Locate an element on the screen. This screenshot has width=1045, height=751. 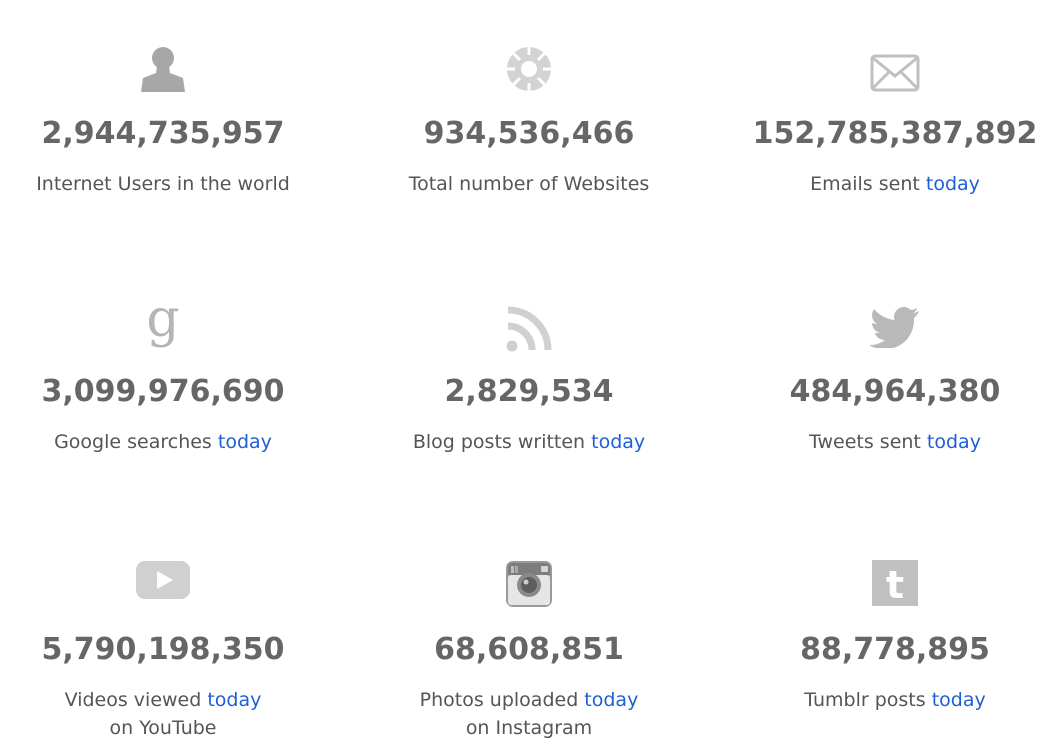
stat-websites: 934,536,466 Total number of Websites is located at coordinates (529, 124).